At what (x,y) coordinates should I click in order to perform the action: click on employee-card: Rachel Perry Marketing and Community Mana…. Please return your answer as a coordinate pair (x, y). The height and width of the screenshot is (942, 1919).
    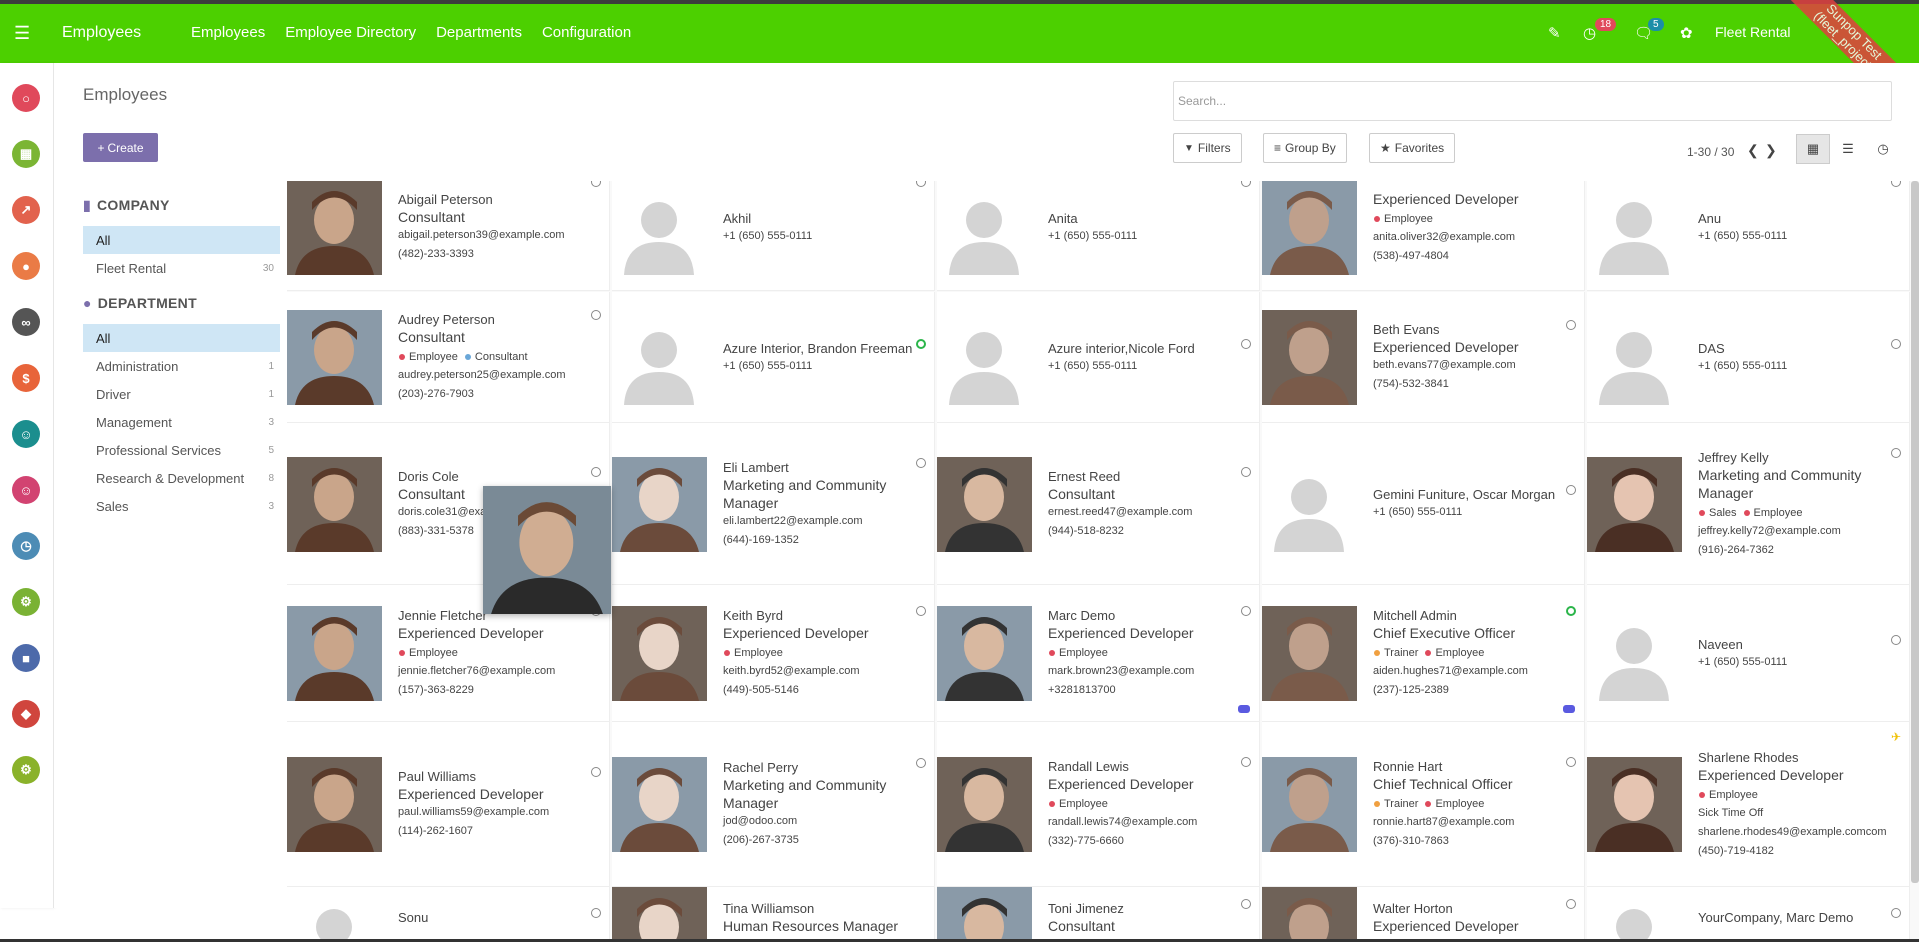
    Looking at the image, I should click on (773, 804).